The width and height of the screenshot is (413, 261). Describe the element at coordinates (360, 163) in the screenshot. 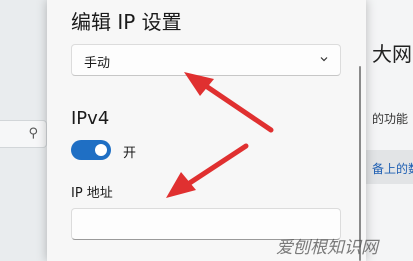

I see `dialog-scrollbar` at that location.